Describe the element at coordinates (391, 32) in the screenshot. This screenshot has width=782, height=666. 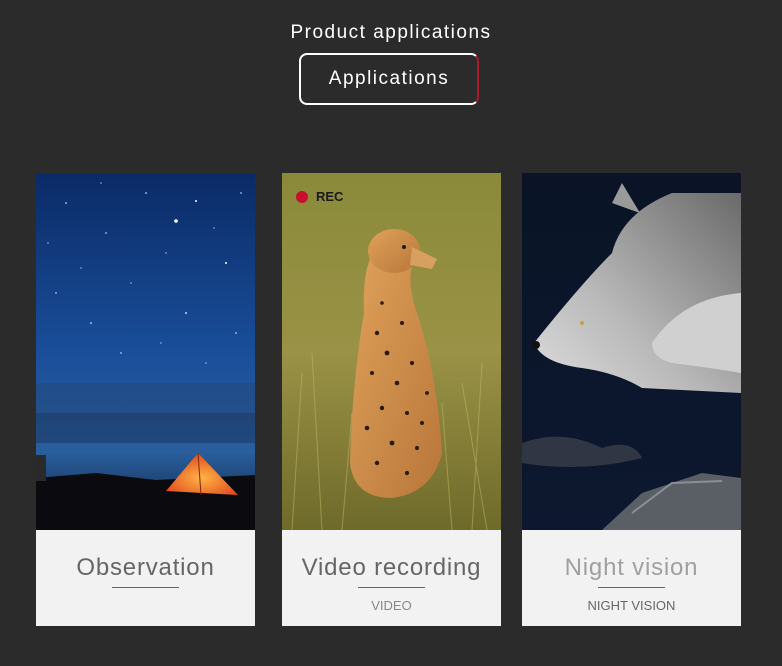
I see `page-title: Product applications` at that location.